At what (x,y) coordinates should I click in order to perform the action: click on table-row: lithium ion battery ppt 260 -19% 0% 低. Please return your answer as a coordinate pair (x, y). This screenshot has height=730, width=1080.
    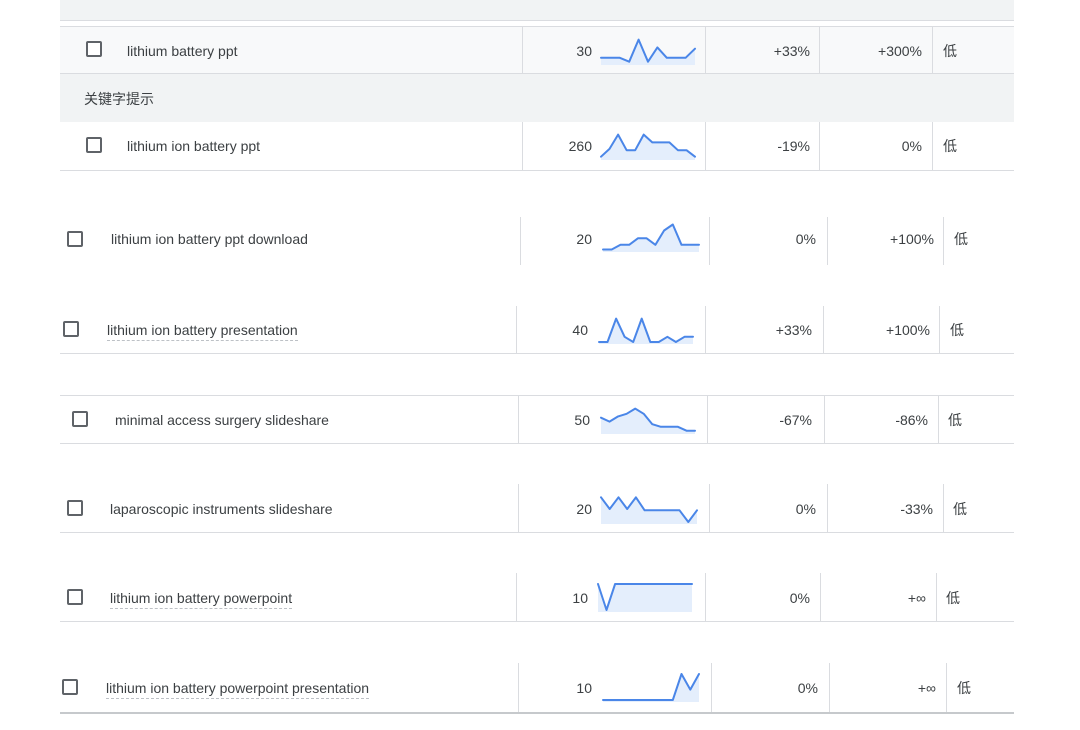
    Looking at the image, I should click on (537, 146).